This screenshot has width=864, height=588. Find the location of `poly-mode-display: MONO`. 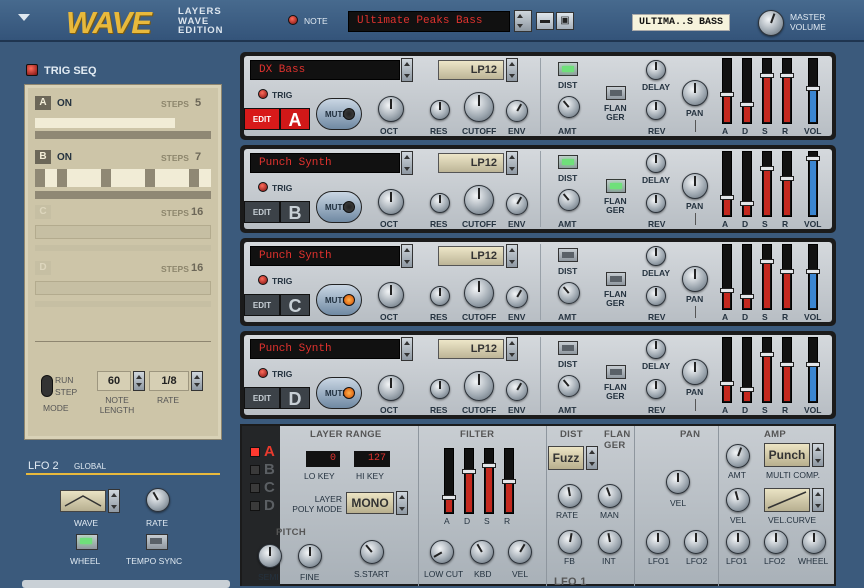

poly-mode-display: MONO is located at coordinates (370, 503).